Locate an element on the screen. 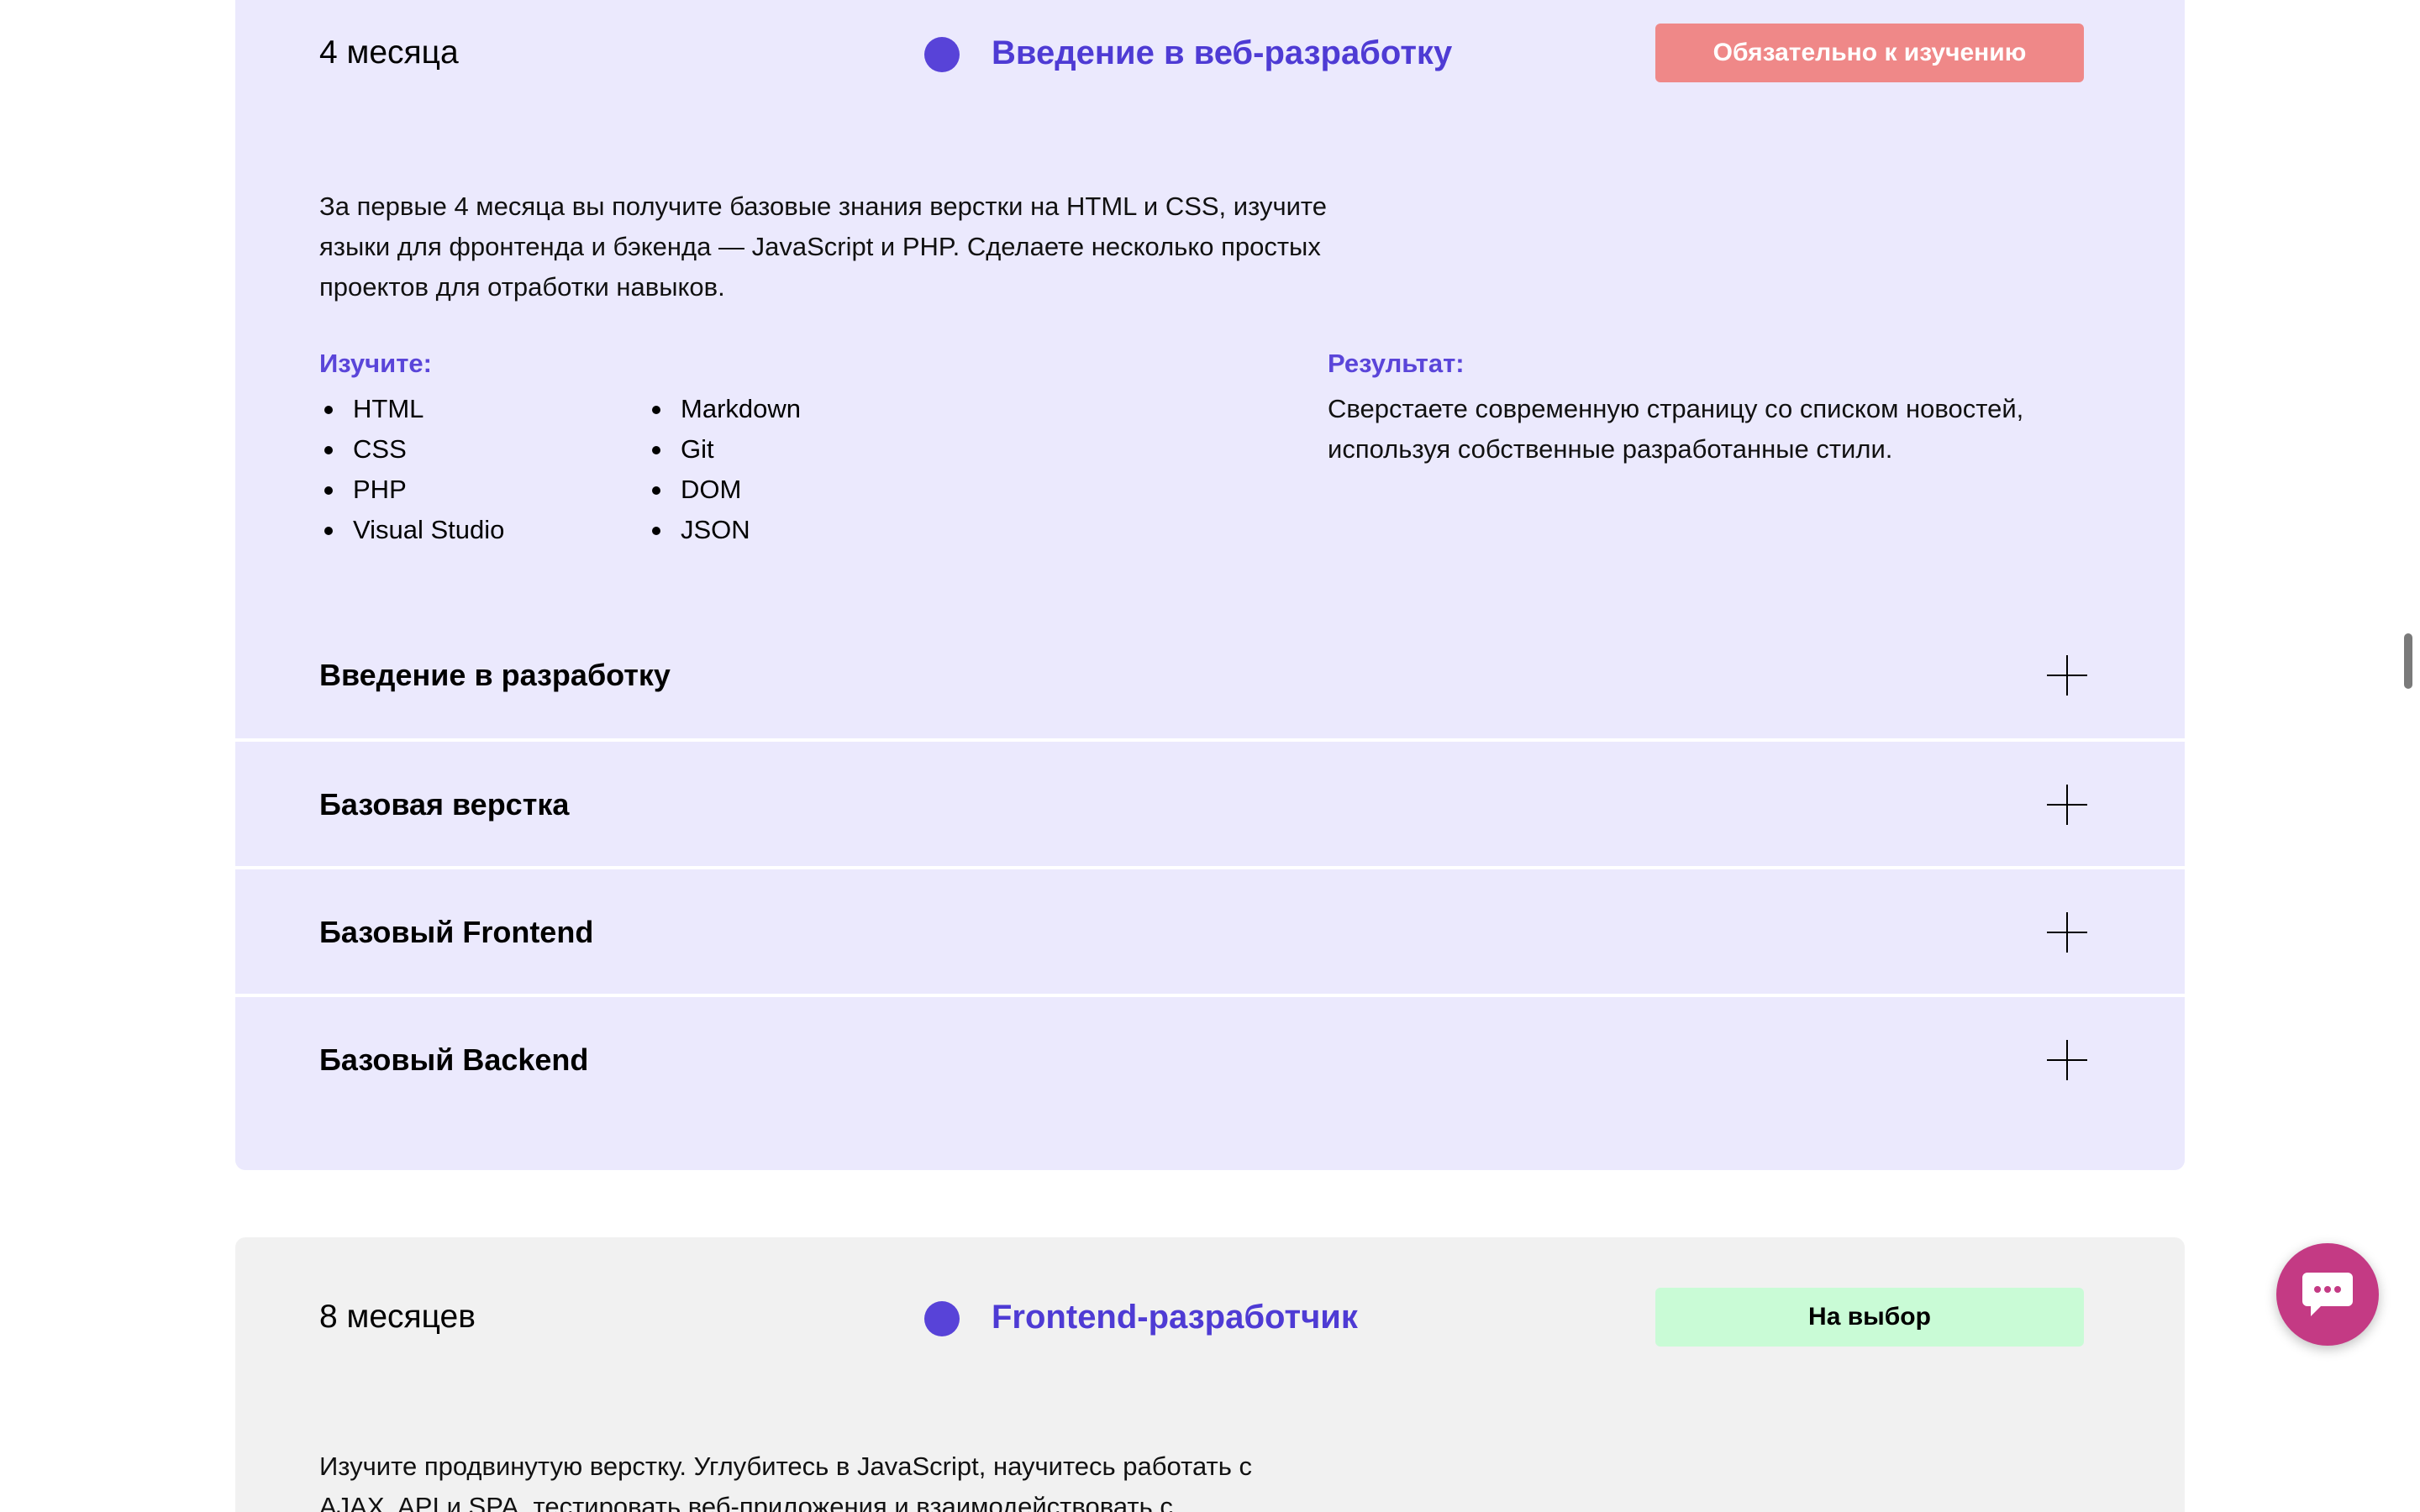  learn-list-col-2: Markdown Git DOM JSON is located at coordinates (724, 469).